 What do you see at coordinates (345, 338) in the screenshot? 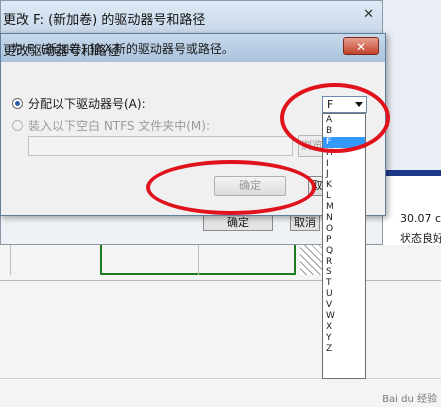
I see `drive-letter-option: Y` at bounding box center [345, 338].